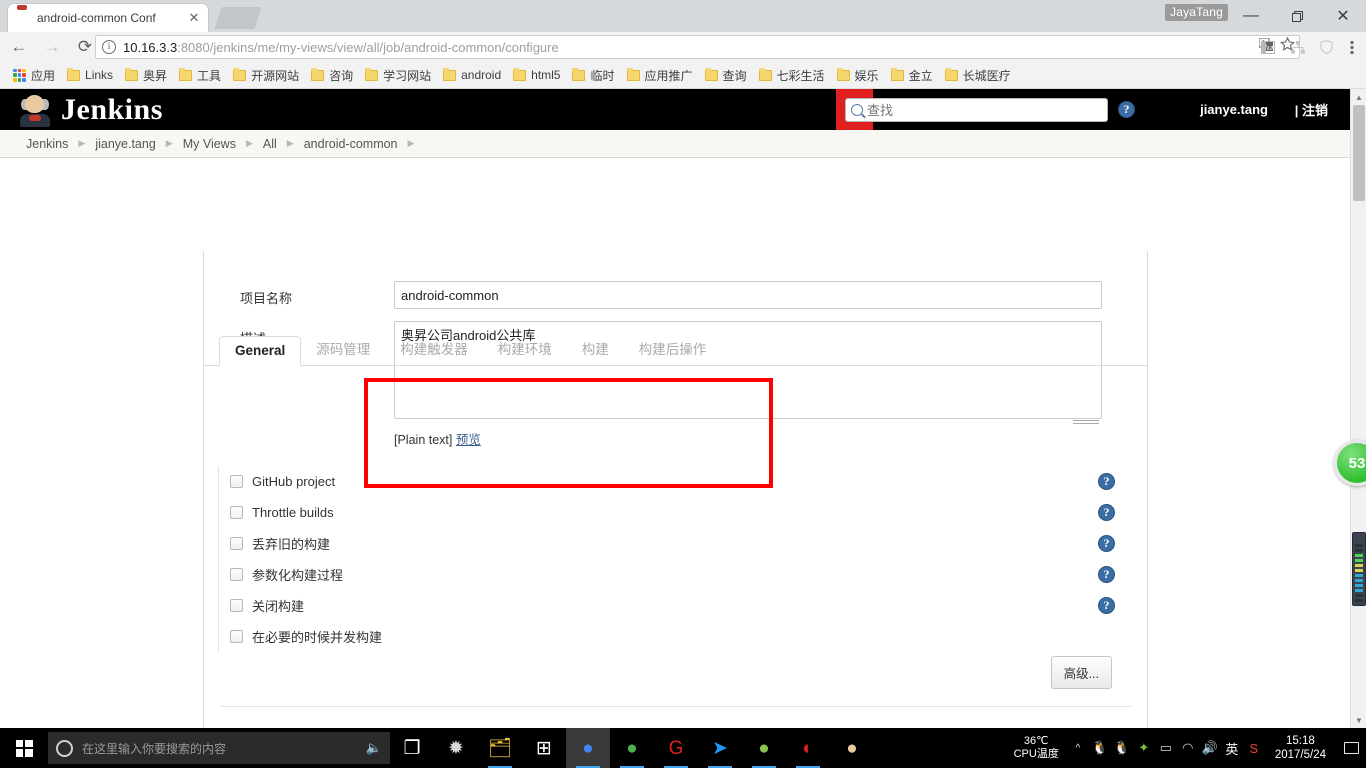  Describe the element at coordinates (673, 348) in the screenshot. I see `tab-构建后操作: 构建后操作` at that location.